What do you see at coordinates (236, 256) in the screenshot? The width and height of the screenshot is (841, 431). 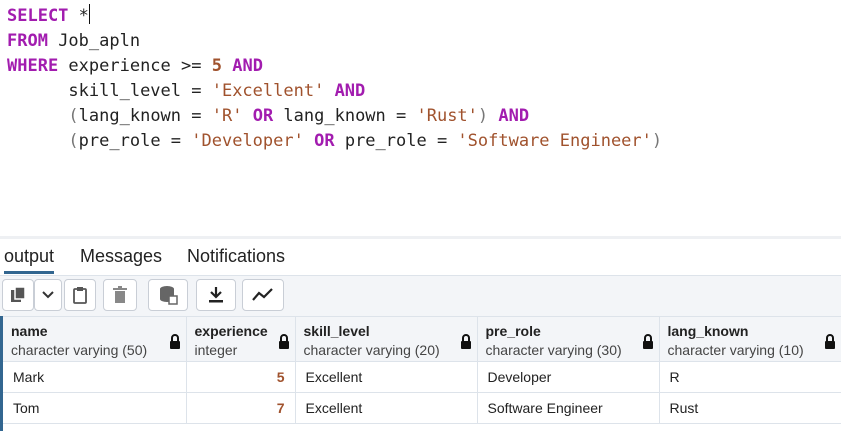 I see `tab-notifications: Notifications` at bounding box center [236, 256].